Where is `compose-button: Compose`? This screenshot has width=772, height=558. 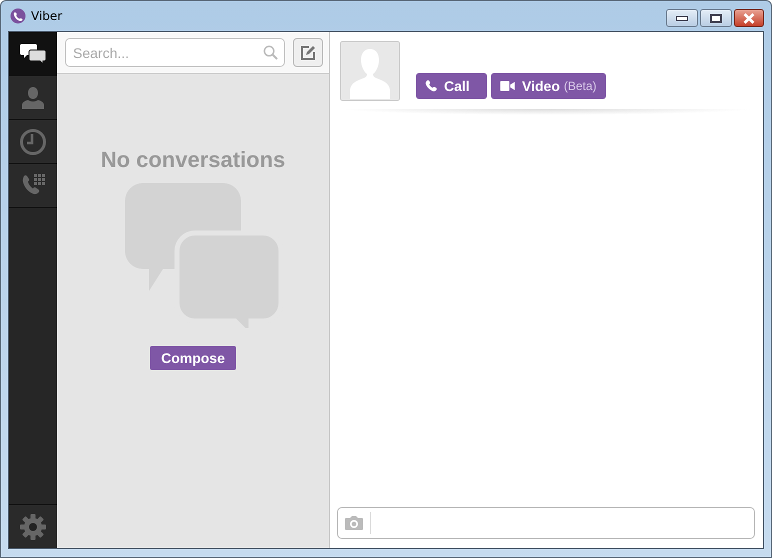 compose-button: Compose is located at coordinates (193, 358).